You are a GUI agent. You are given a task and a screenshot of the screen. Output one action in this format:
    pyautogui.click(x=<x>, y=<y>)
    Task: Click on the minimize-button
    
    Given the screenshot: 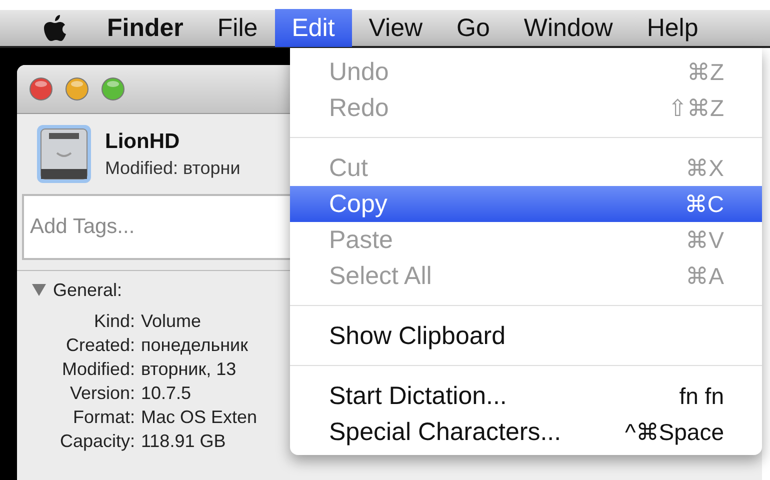 What is the action you would take?
    pyautogui.click(x=77, y=89)
    